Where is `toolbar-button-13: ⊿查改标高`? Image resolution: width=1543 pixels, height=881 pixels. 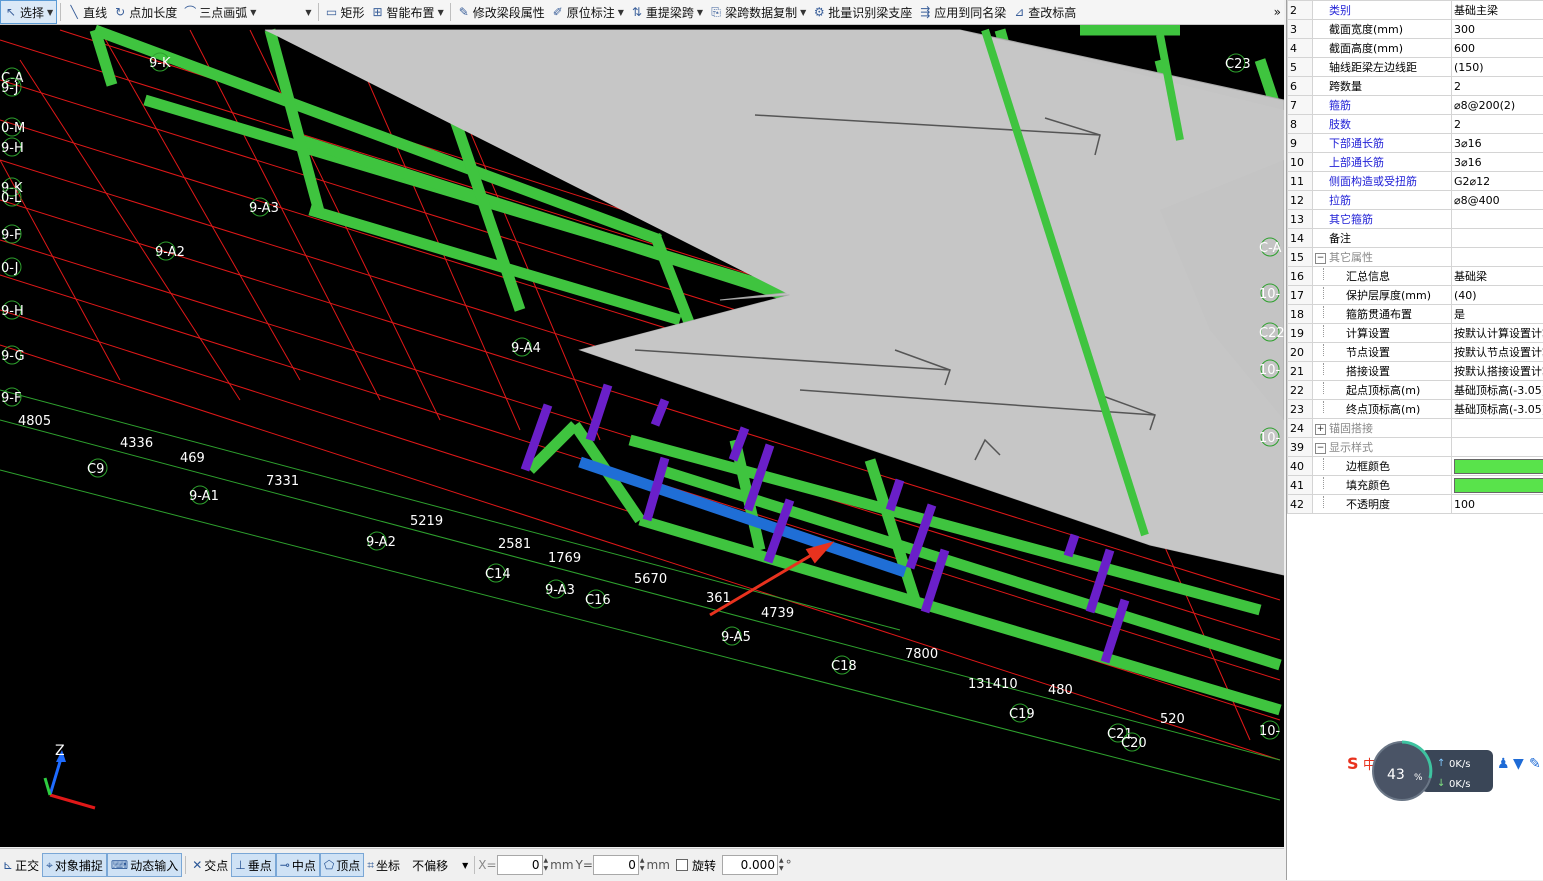 toolbar-button-13: ⊿查改标高 is located at coordinates (1044, 12).